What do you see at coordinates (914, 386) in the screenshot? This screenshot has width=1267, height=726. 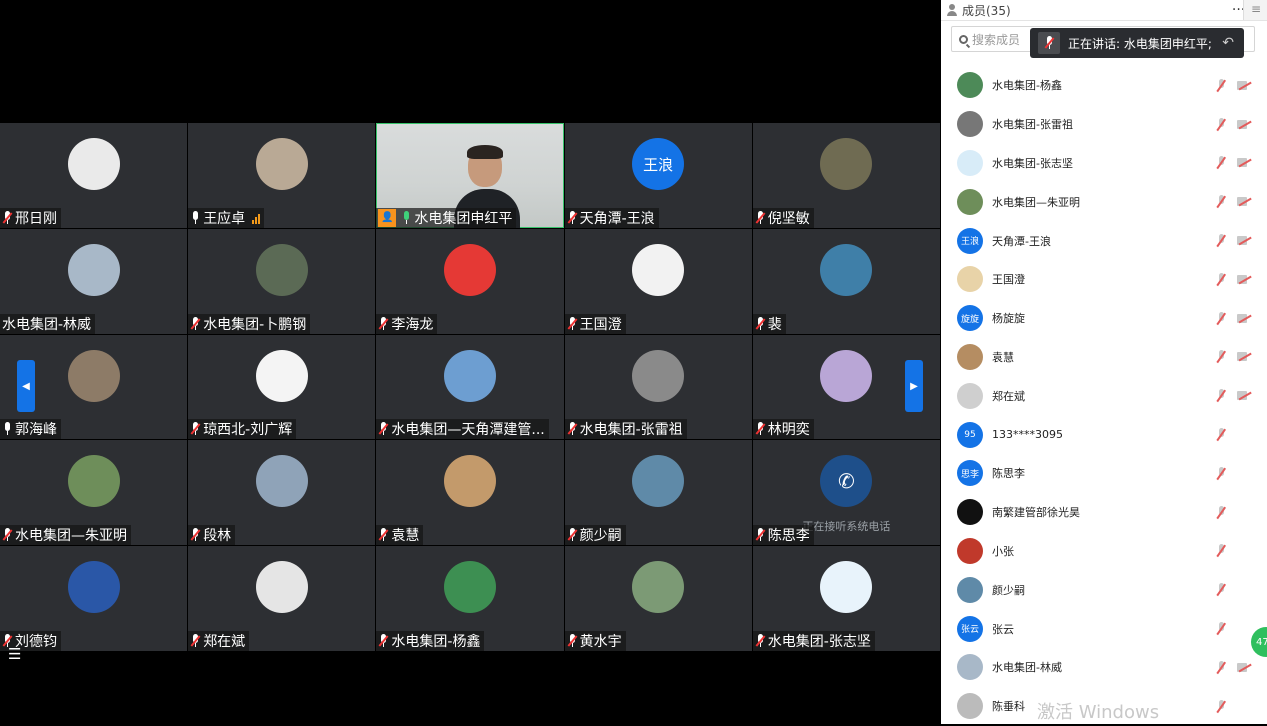 I see `next-page-button: ▶` at bounding box center [914, 386].